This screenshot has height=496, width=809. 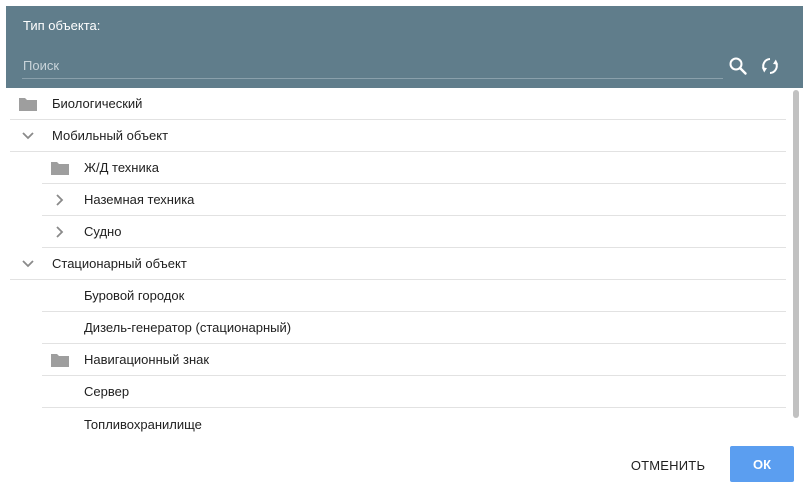 I want to click on tree-item-vessel: Судно, so click(x=414, y=232).